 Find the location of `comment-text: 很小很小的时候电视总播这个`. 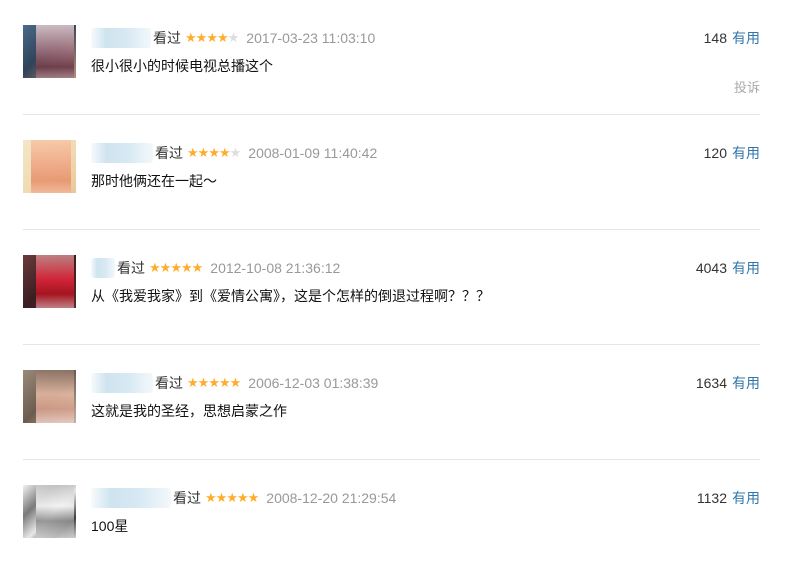

comment-text: 很小很小的时候电视总播这个 is located at coordinates (182, 66).